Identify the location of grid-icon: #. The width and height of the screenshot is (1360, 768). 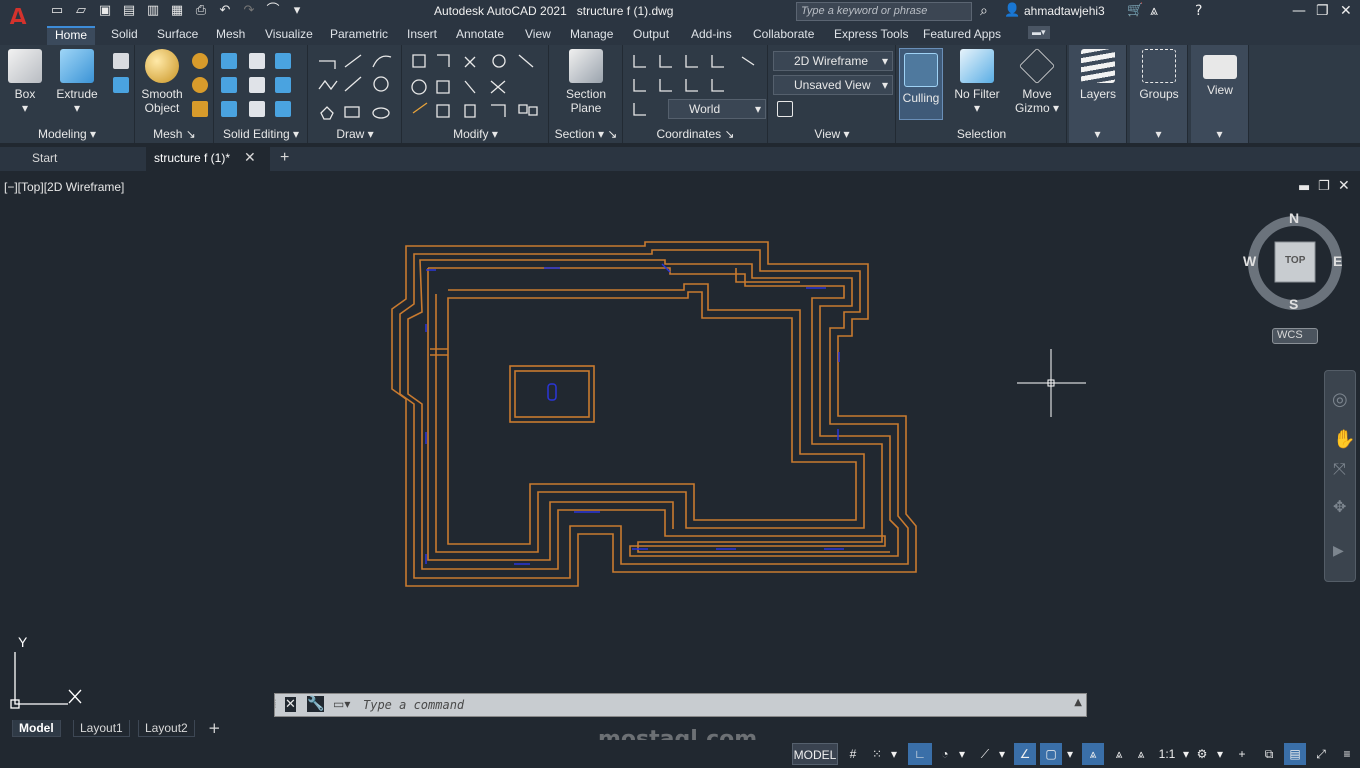
(853, 754).